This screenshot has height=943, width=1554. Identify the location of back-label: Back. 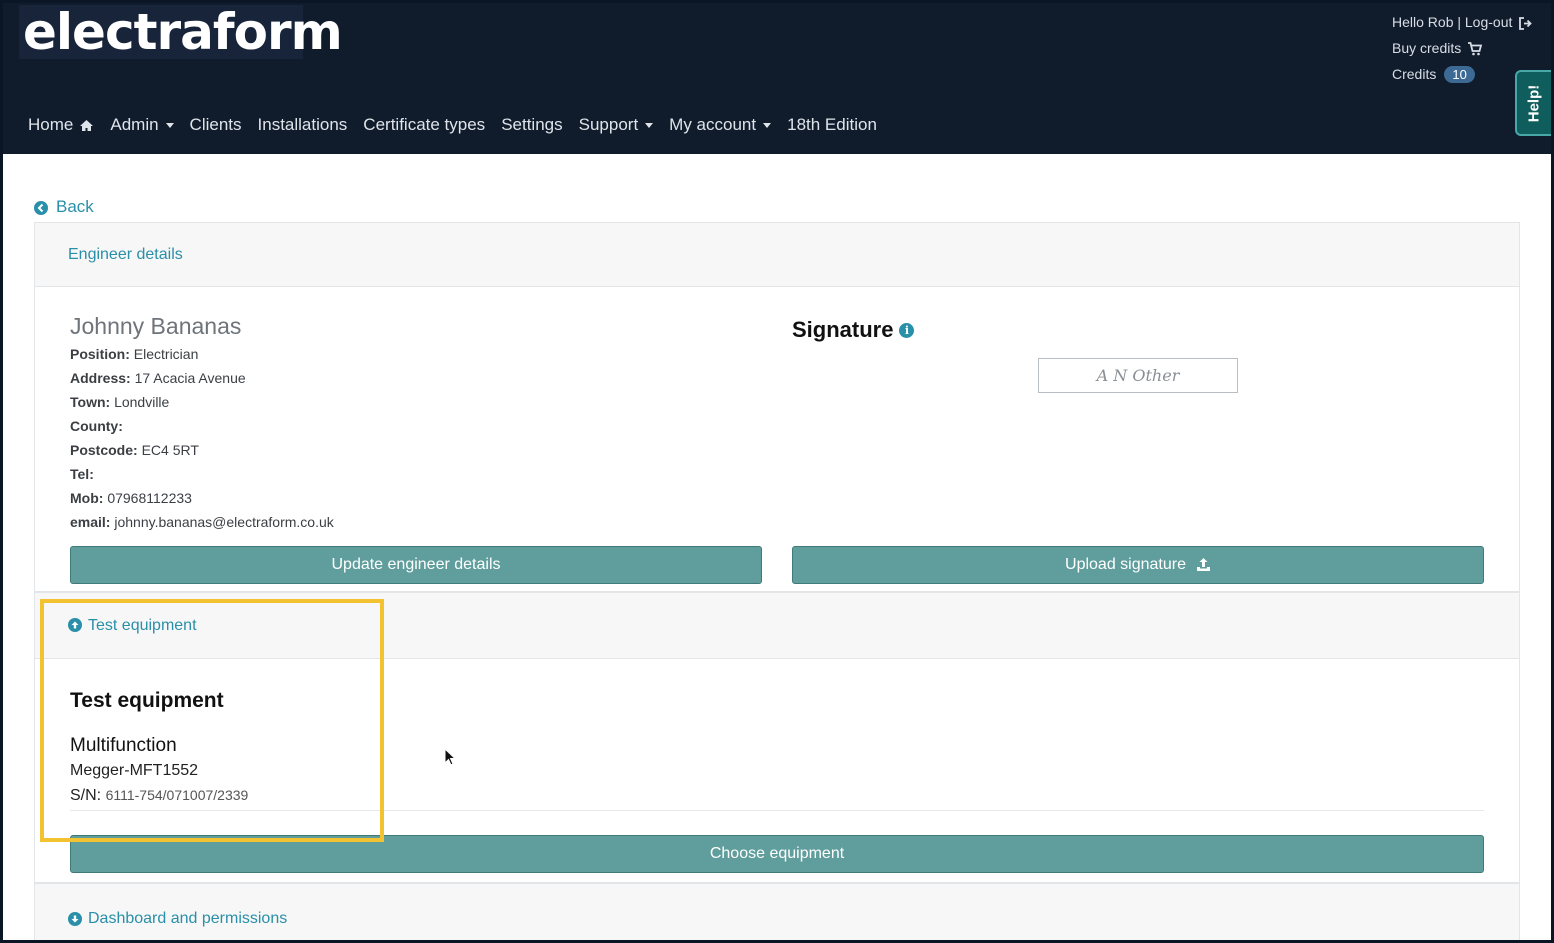
(75, 206).